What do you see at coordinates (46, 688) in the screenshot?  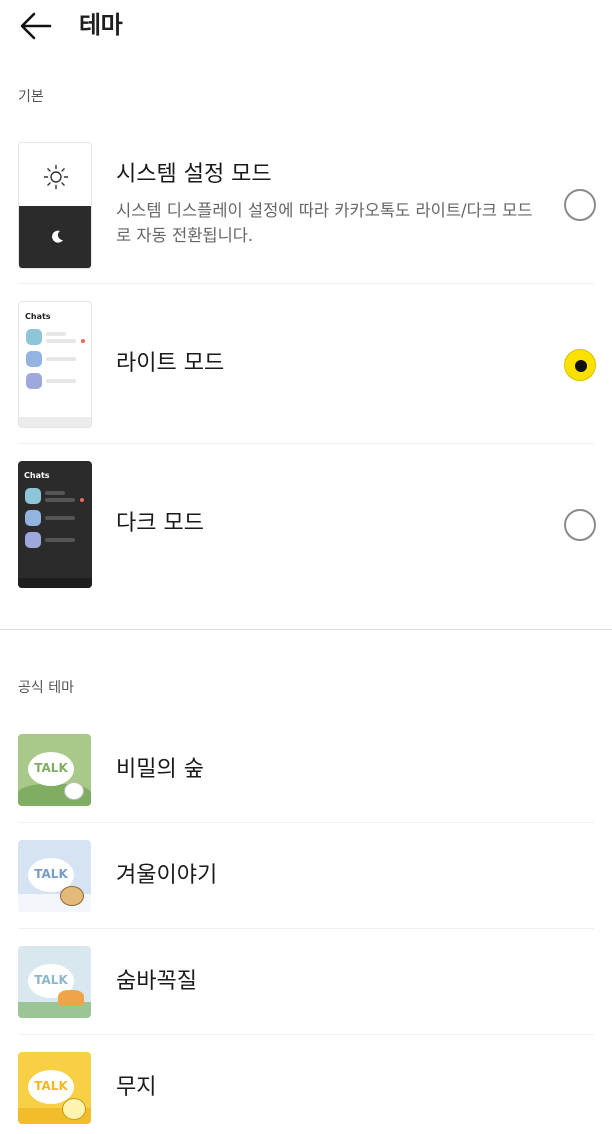 I see `section-label-official: 공식 테마` at bounding box center [46, 688].